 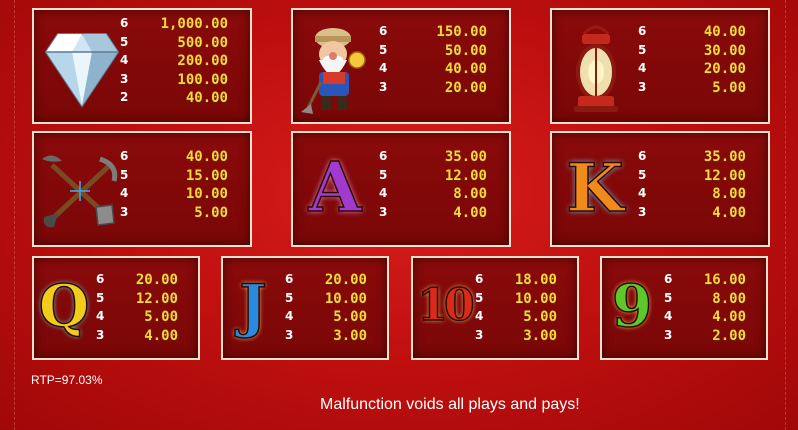 I want to click on paytable-row: 6 150.00, so click(x=435, y=33).